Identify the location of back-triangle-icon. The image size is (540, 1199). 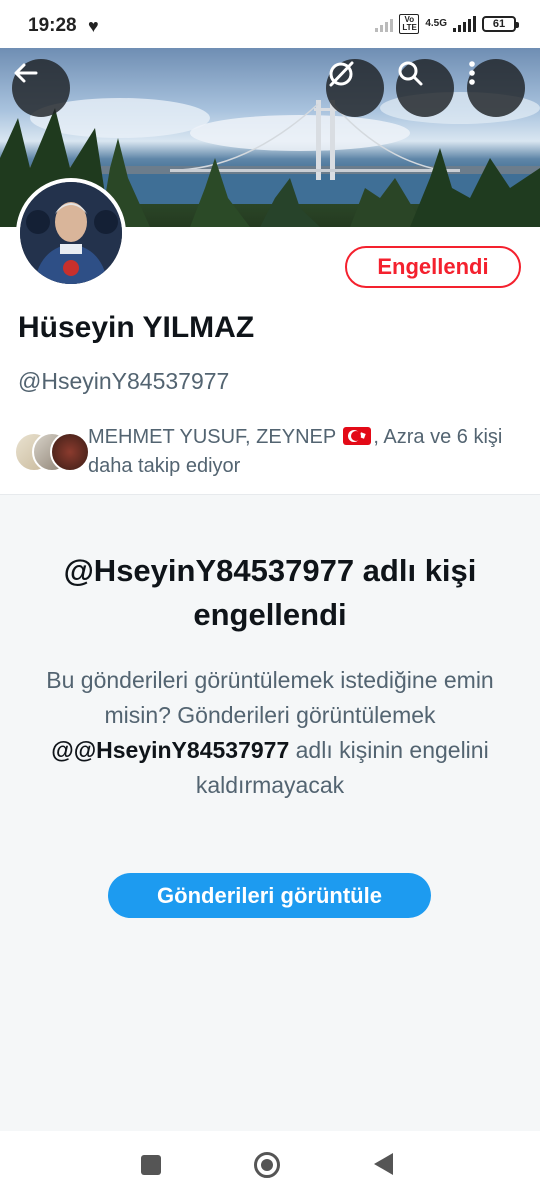
(383, 1164).